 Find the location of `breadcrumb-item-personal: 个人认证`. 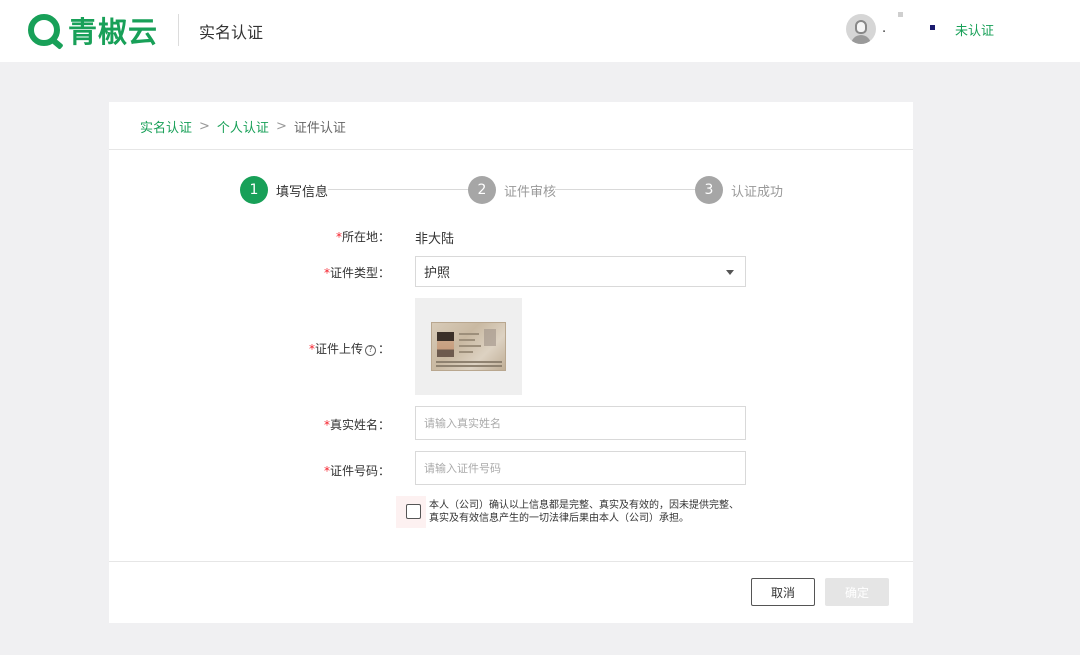

breadcrumb-item-personal: 个人认证 is located at coordinates (243, 126).